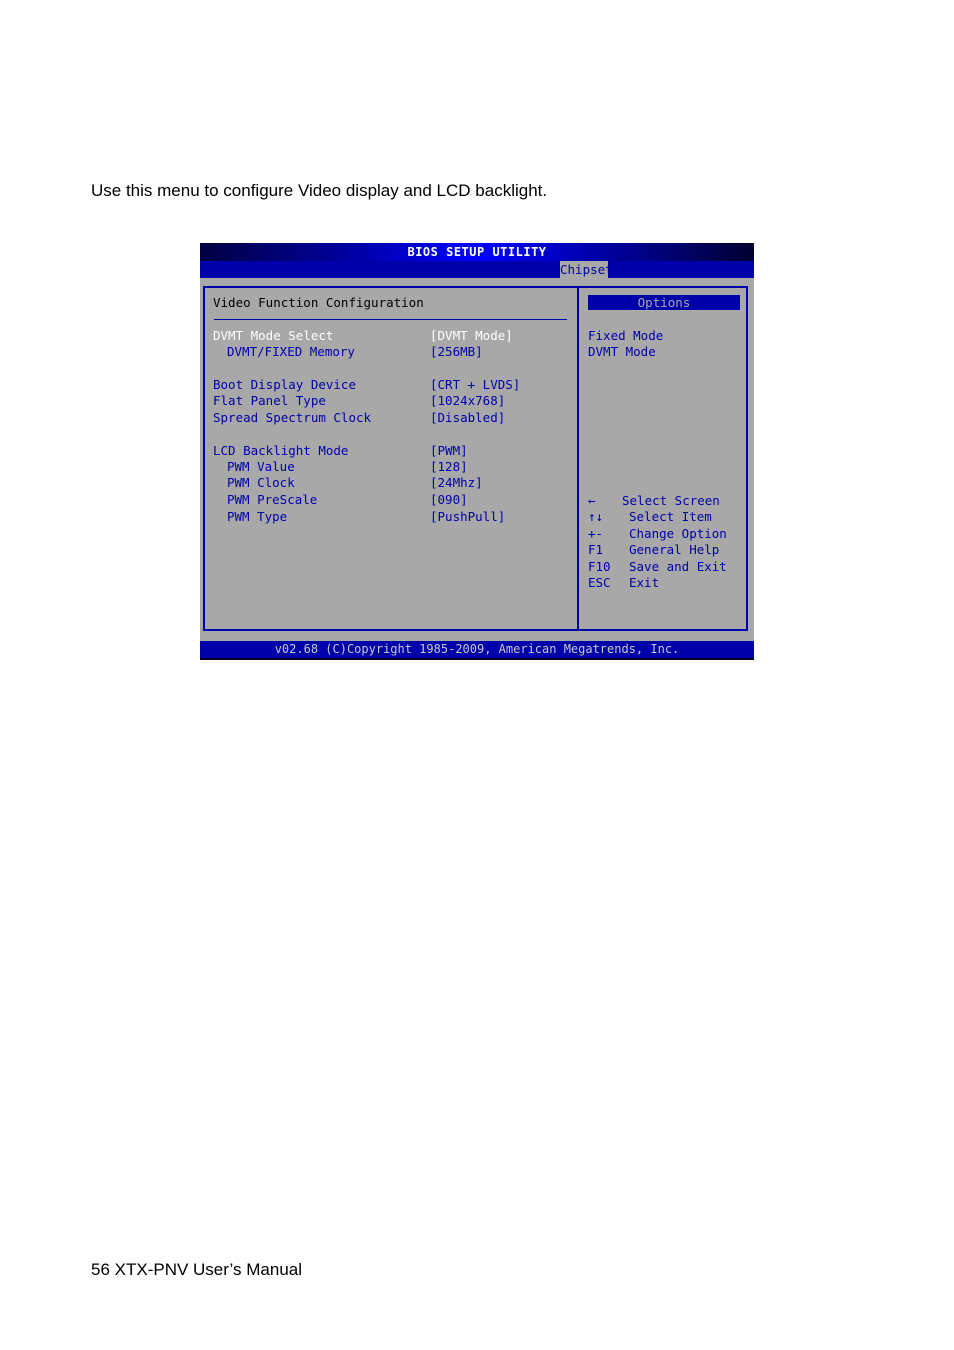 This screenshot has height=1350, width=954. I want to click on setting-value: [DVMT Mode], so click(471, 336).